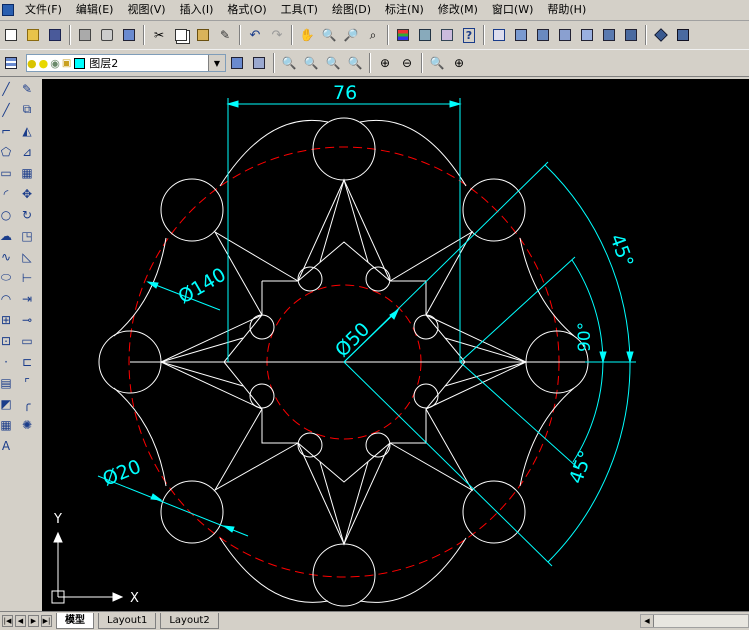  I want to click on ellipse-icon: ⬭, so click(6, 277).